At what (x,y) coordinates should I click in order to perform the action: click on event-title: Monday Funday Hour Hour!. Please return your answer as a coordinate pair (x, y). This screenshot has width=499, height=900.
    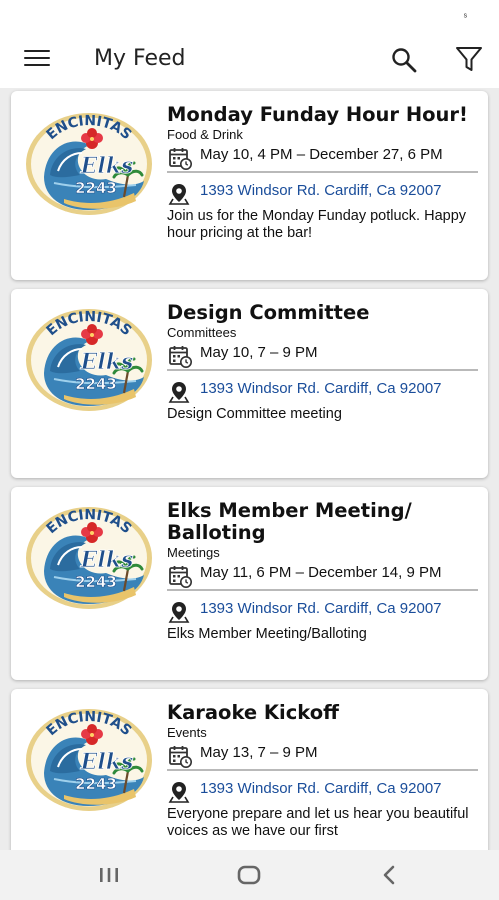
    Looking at the image, I should click on (317, 114).